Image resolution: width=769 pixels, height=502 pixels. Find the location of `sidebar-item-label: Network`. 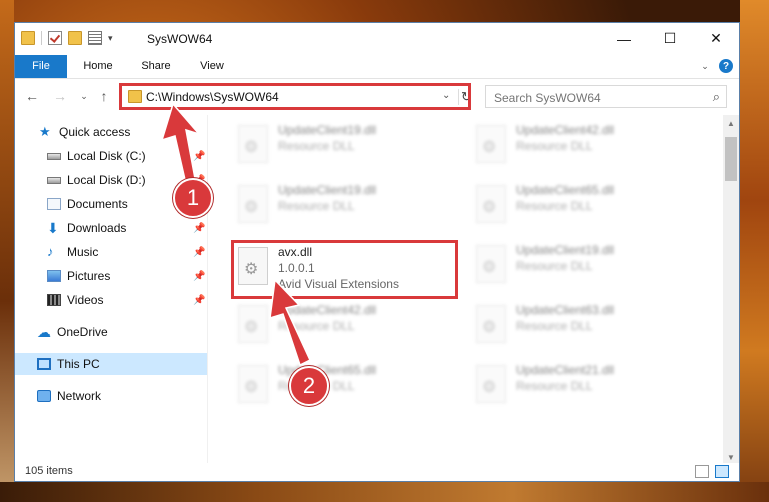

sidebar-item-label: Network is located at coordinates (79, 396).